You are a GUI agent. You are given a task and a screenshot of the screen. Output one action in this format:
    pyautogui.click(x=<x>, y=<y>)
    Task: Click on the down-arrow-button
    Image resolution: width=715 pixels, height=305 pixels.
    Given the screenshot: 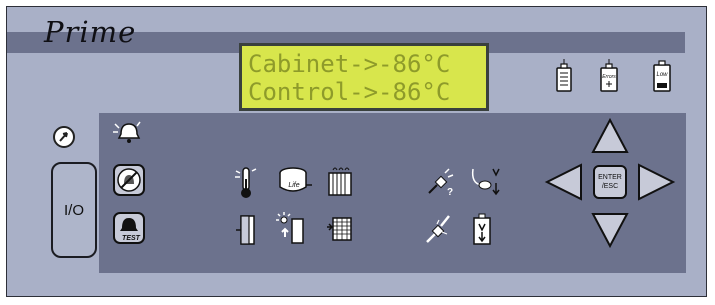 What is the action you would take?
    pyautogui.click(x=610, y=230)
    